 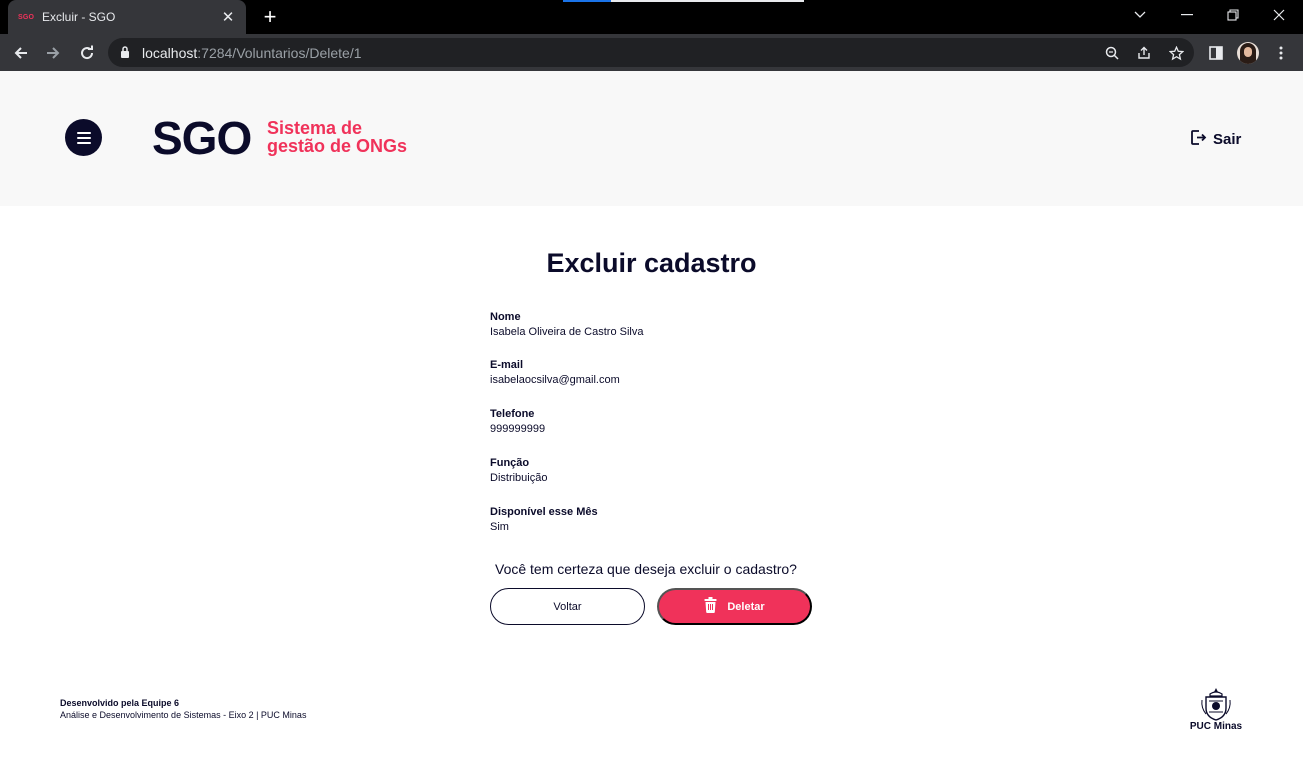 What do you see at coordinates (710, 606) in the screenshot?
I see `trash-icon` at bounding box center [710, 606].